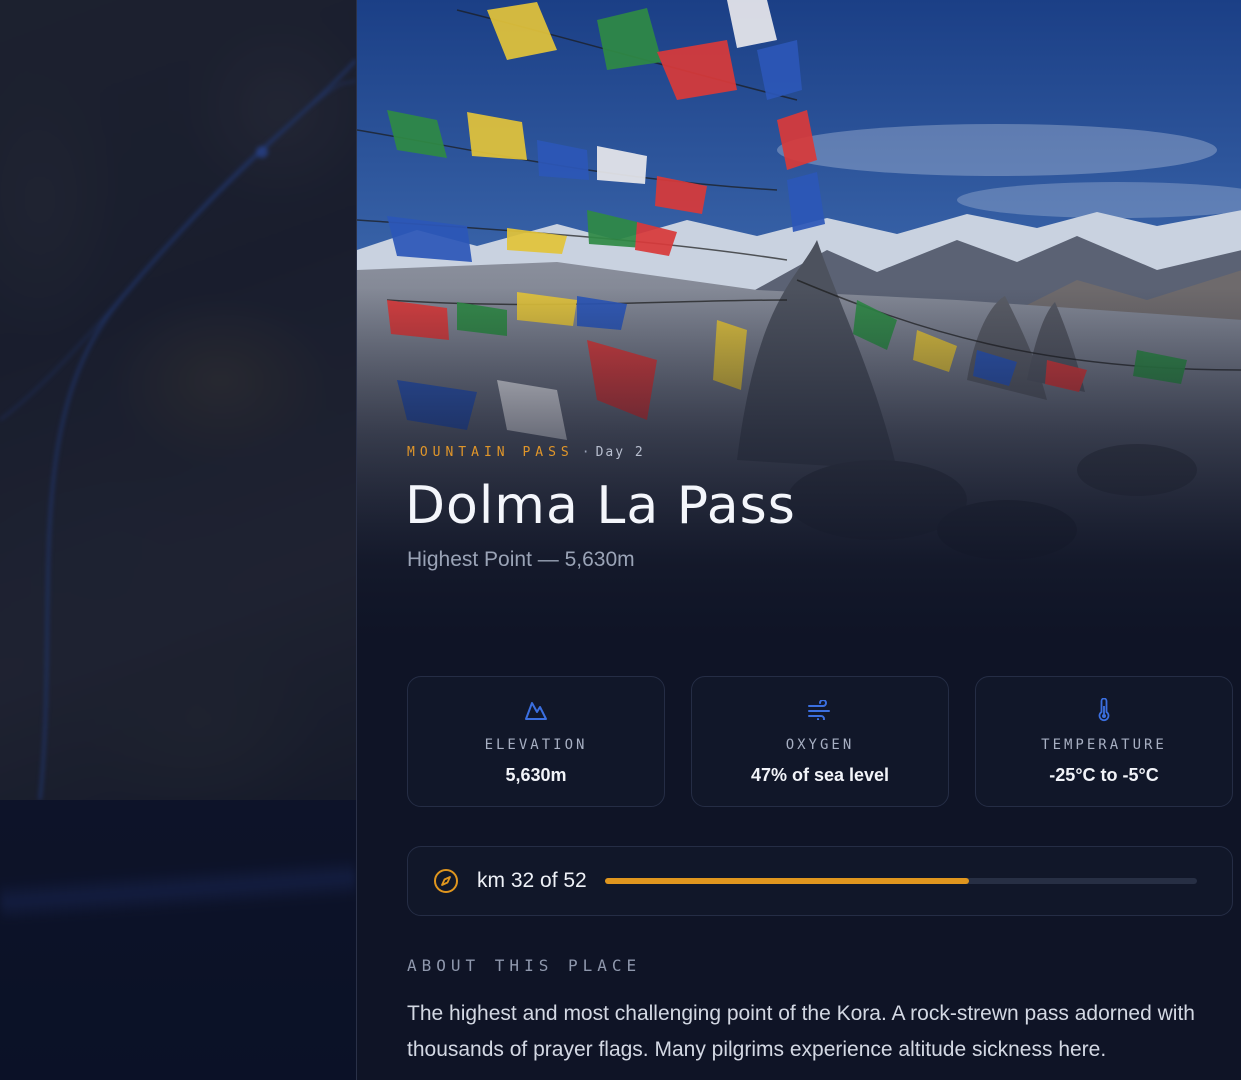  Describe the element at coordinates (524, 965) in the screenshot. I see `about-heading: ABOUT THIS PLACE` at that location.